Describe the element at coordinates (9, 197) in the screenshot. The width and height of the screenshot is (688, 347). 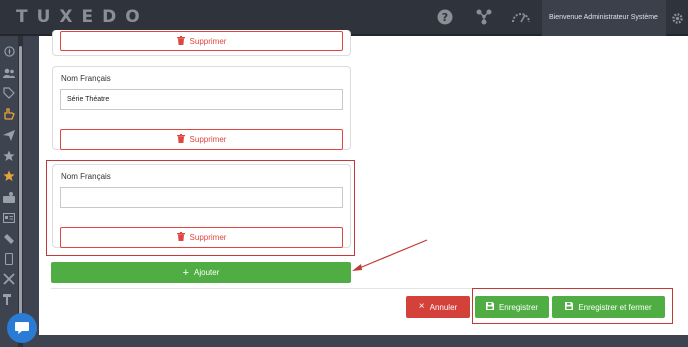
I see `briefcase-icon` at that location.